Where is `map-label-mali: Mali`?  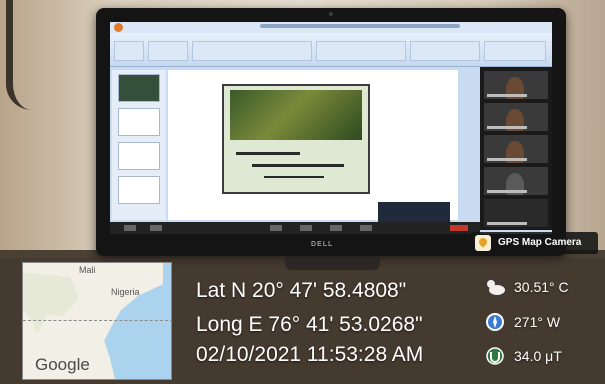 map-label-mali: Mali is located at coordinates (87, 270).